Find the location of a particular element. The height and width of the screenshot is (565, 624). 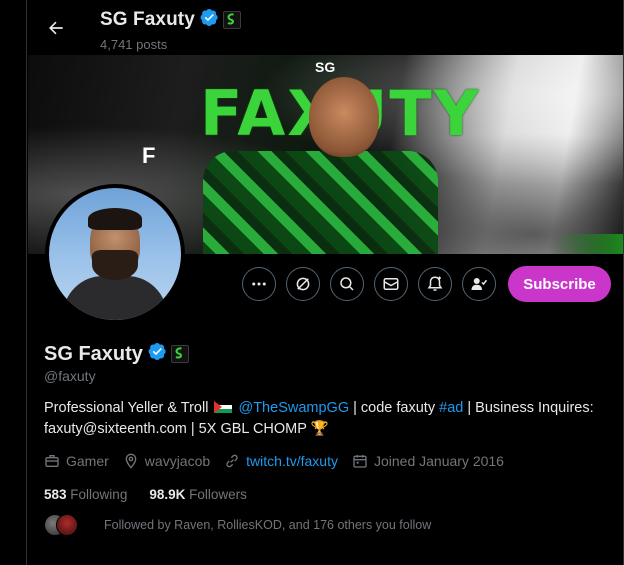

subscribe-button: Subscribe is located at coordinates (559, 284).